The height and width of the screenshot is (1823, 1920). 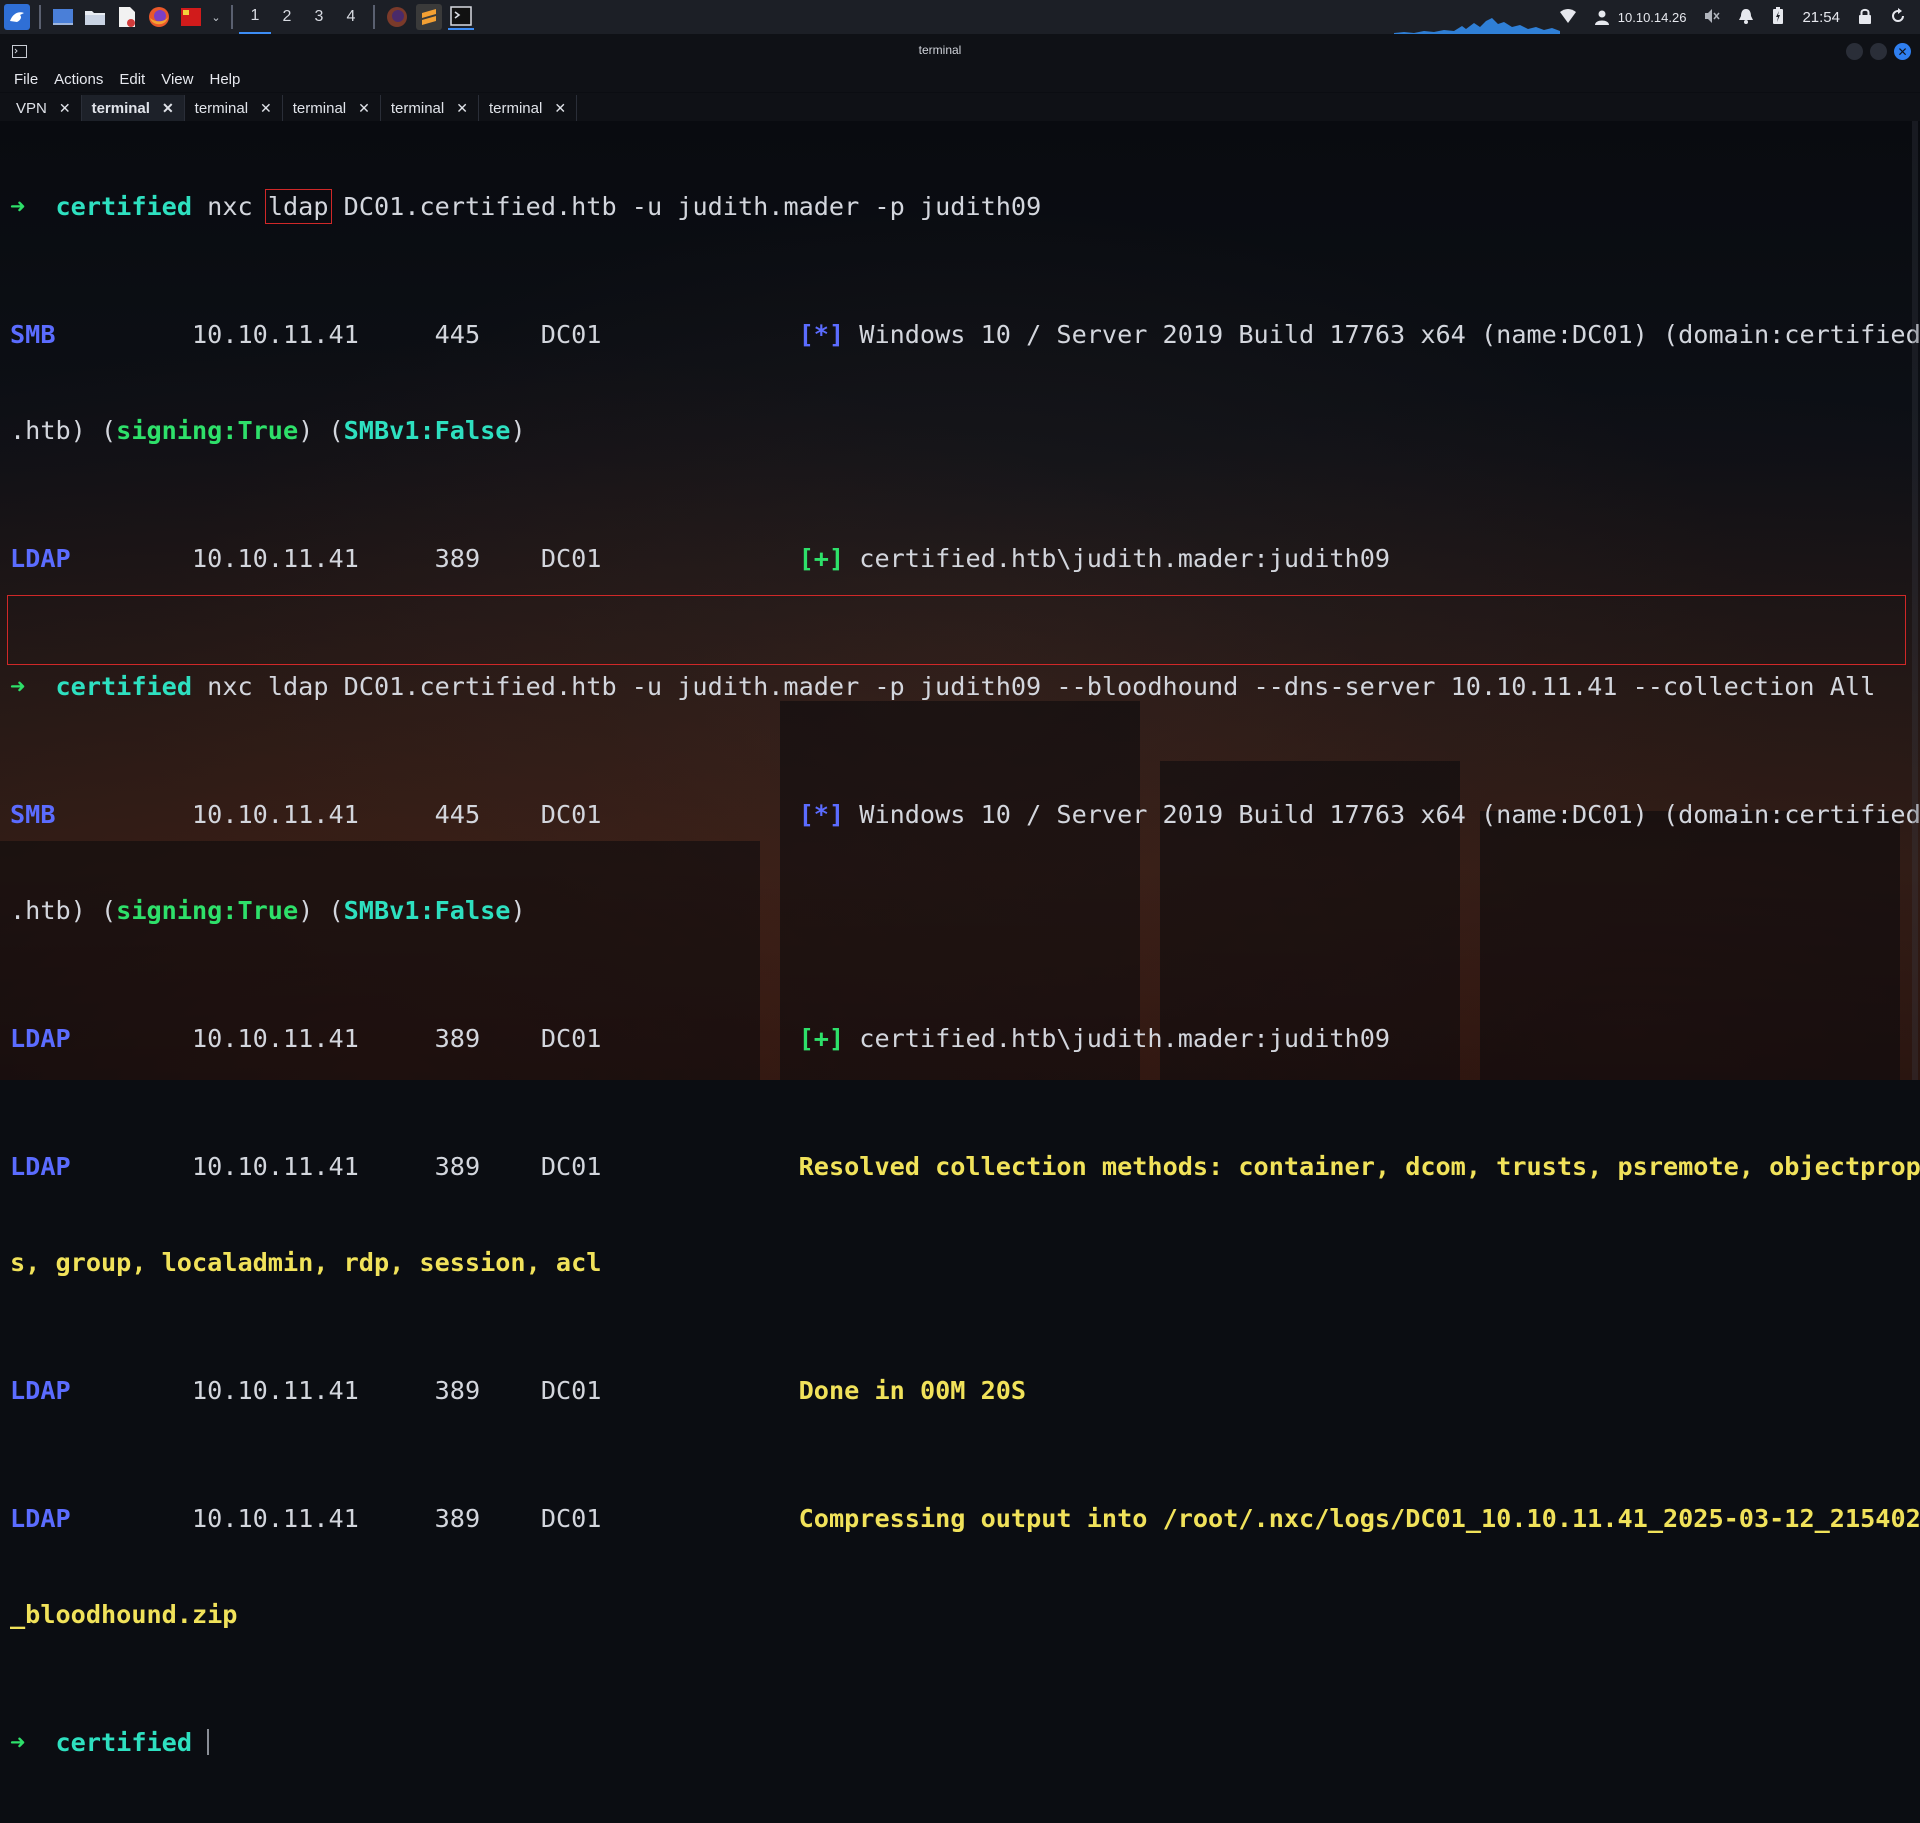 I want to click on menu-file: File, so click(x=26, y=79).